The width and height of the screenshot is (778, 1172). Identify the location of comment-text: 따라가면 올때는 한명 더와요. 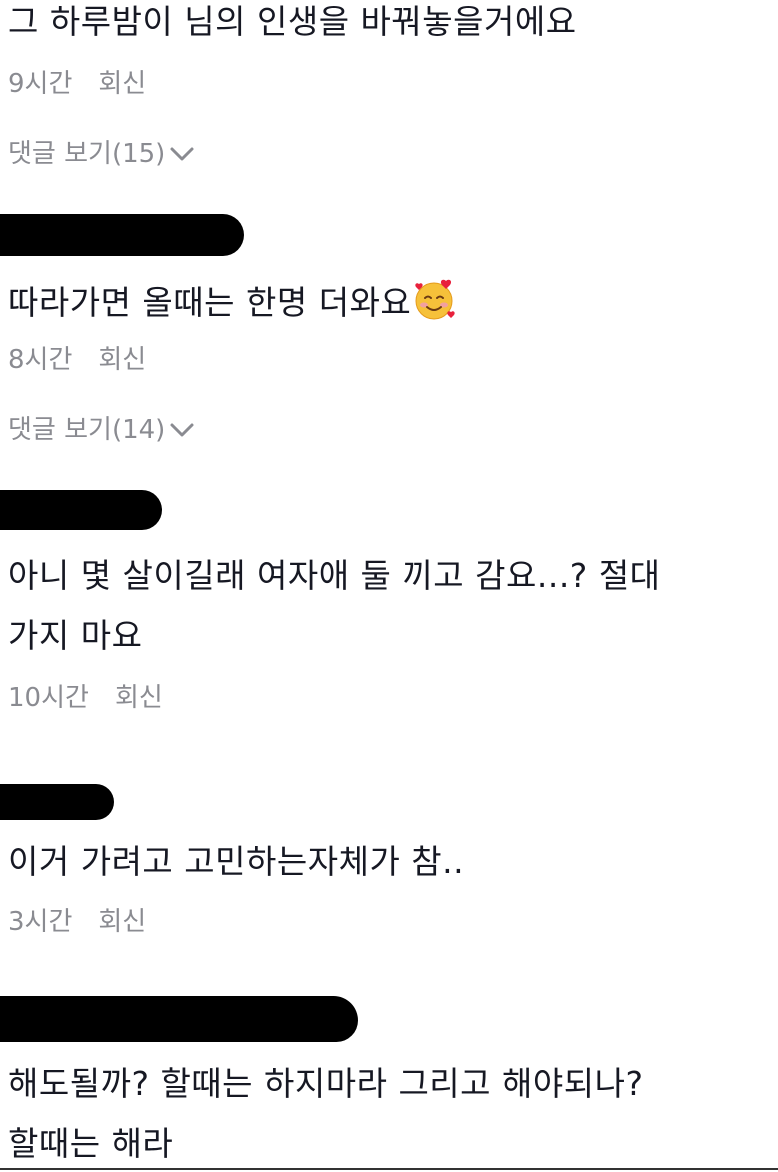
(232, 300).